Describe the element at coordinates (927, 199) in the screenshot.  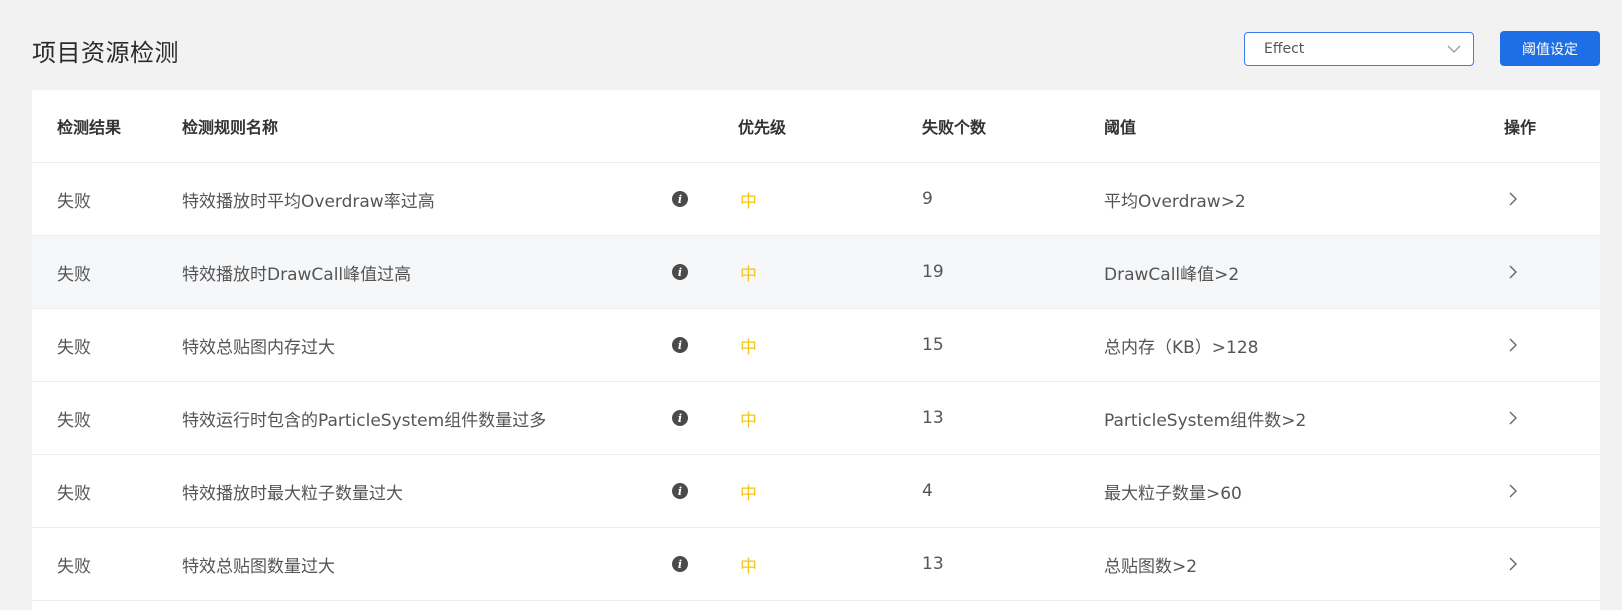
I see `fail-count-cell: 9` at that location.